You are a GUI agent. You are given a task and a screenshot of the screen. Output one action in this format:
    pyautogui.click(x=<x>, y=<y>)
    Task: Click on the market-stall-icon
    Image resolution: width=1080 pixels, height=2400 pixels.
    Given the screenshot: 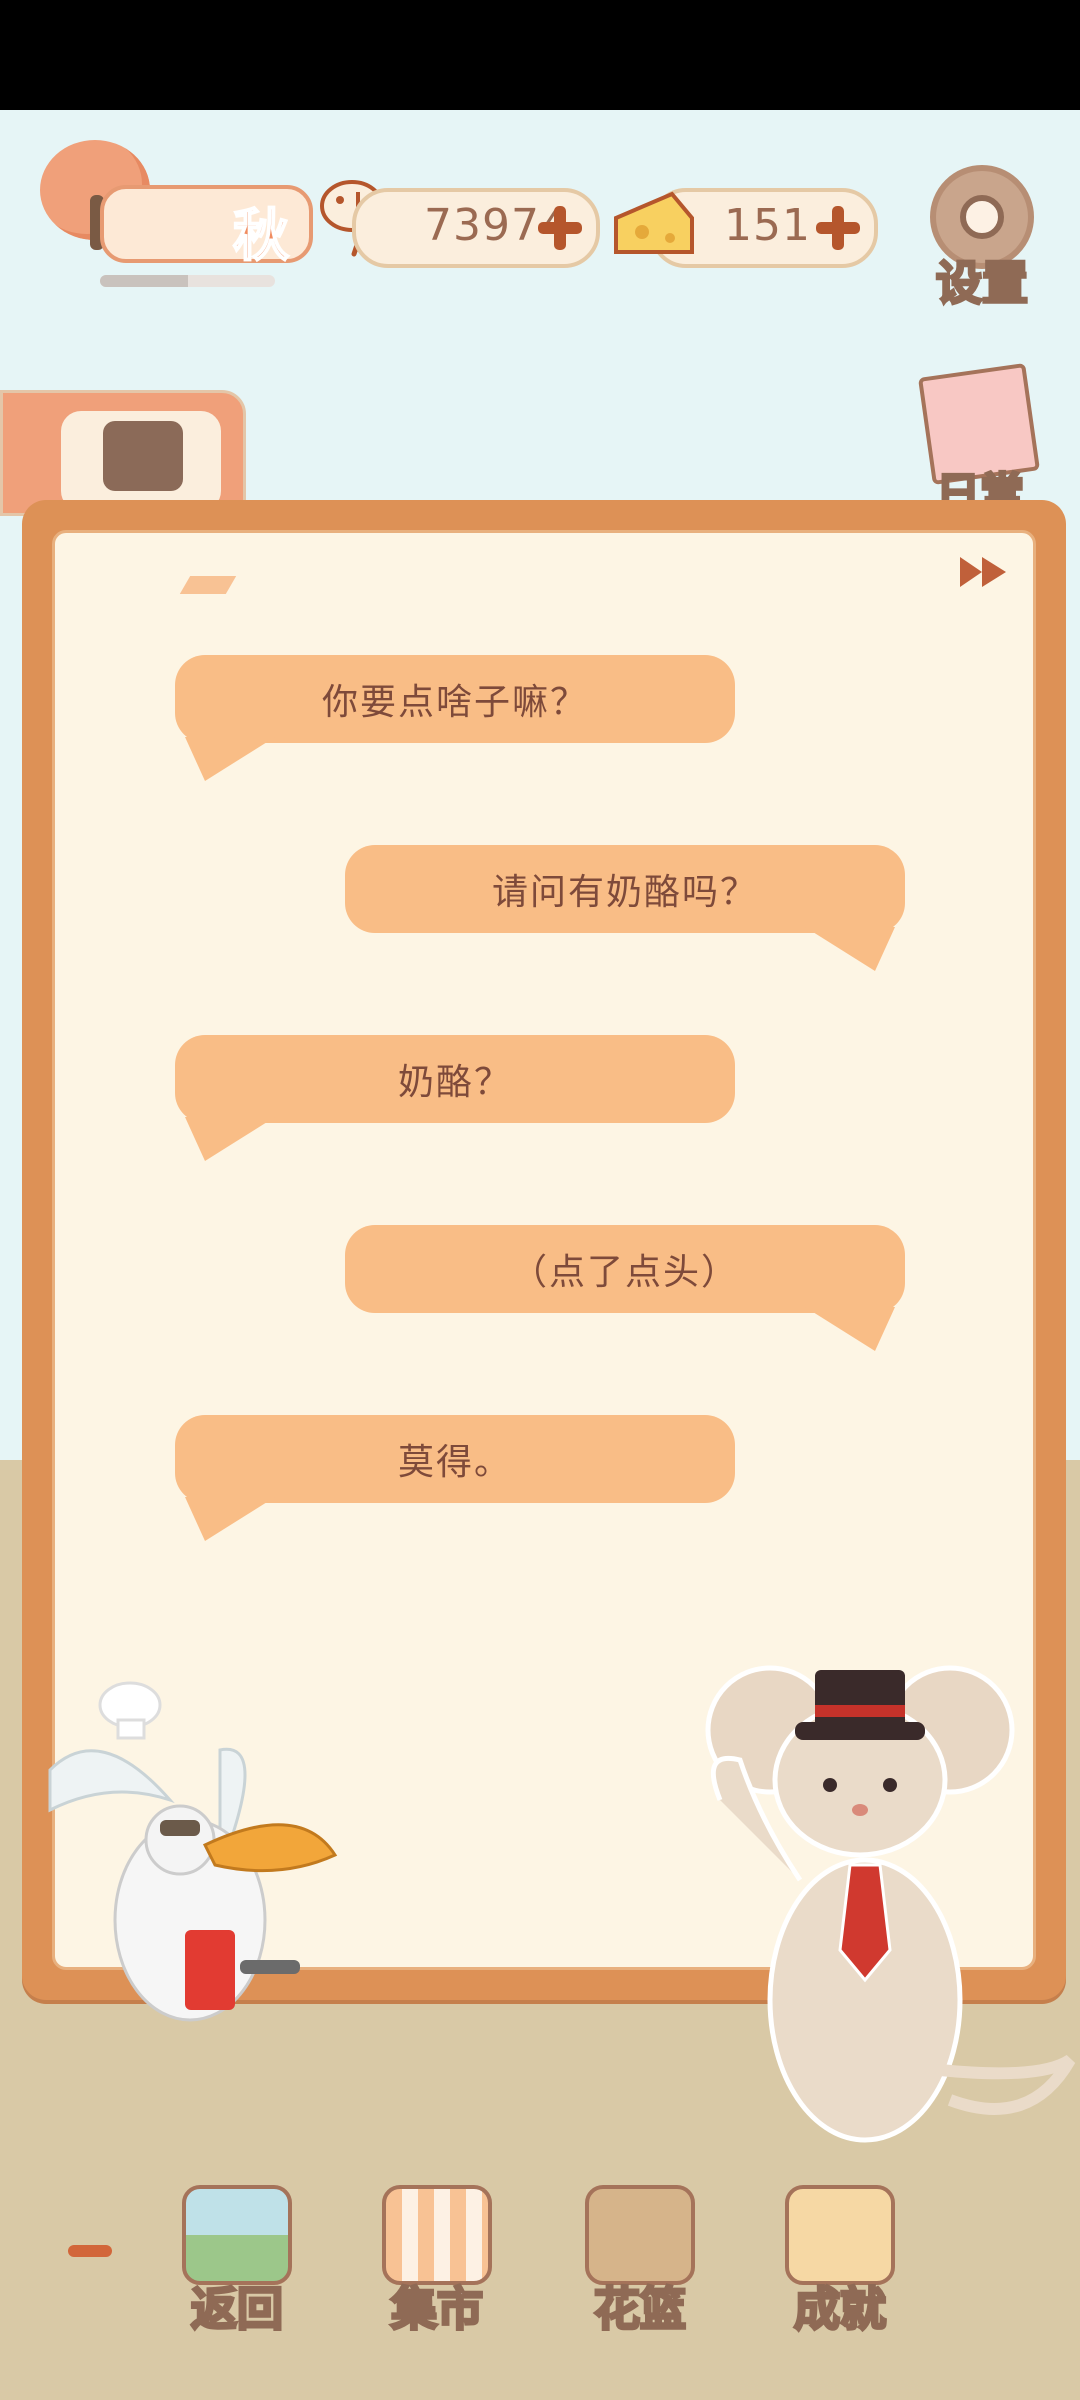 What is the action you would take?
    pyautogui.click(x=437, y=2235)
    